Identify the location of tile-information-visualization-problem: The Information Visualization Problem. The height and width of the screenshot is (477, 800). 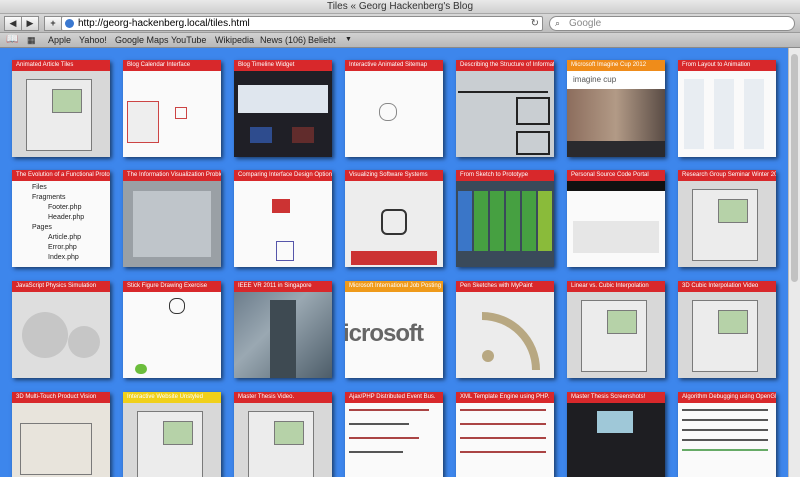
(172, 218).